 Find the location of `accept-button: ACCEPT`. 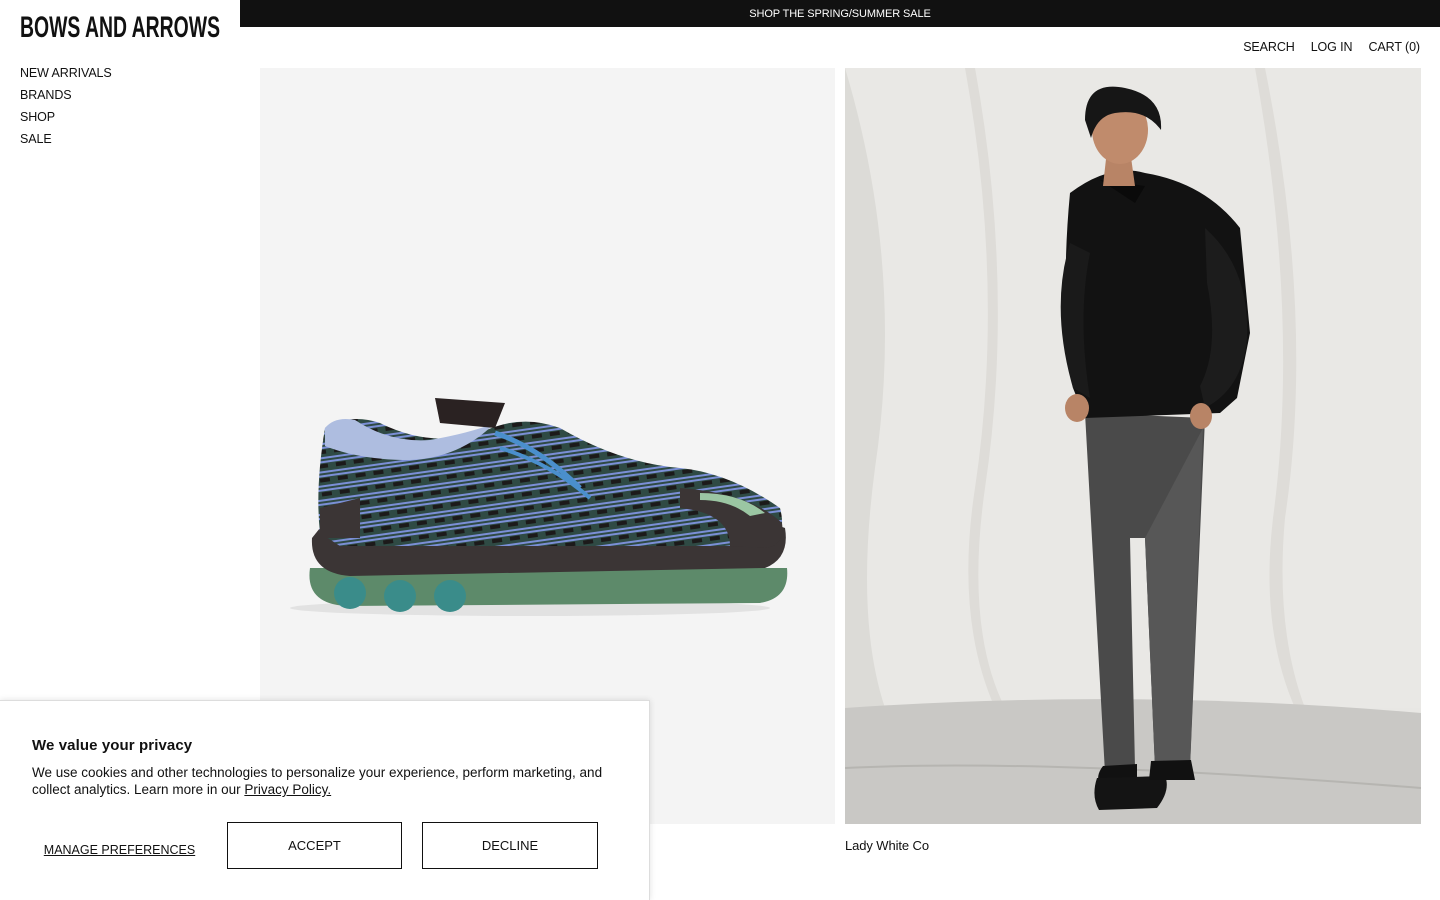

accept-button: ACCEPT is located at coordinates (314, 845).